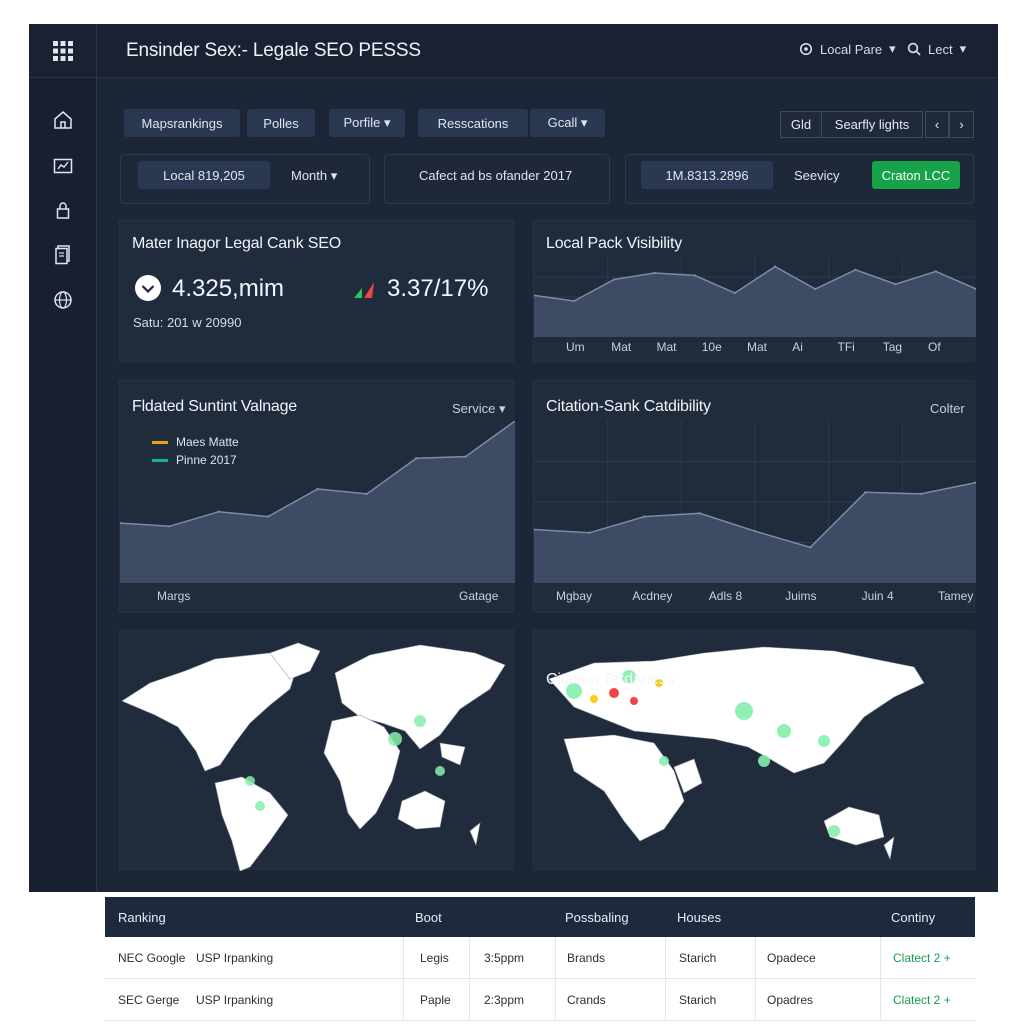  What do you see at coordinates (797, 347) in the screenshot?
I see `x-tick-label: Ai` at bounding box center [797, 347].